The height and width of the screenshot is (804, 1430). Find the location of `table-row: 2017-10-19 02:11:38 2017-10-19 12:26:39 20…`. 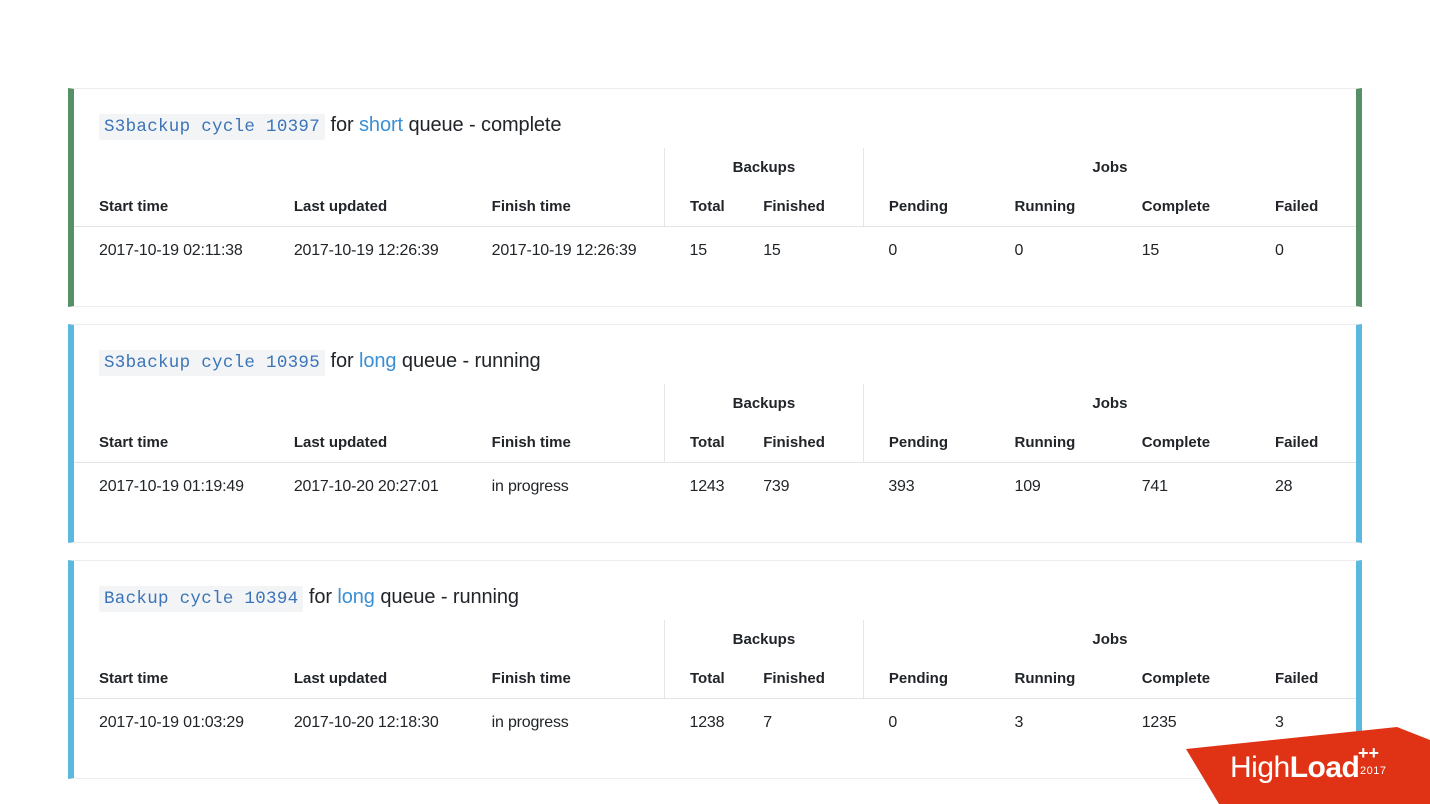

table-row: 2017-10-19 02:11:38 2017-10-19 12:26:39 20… is located at coordinates (715, 251).